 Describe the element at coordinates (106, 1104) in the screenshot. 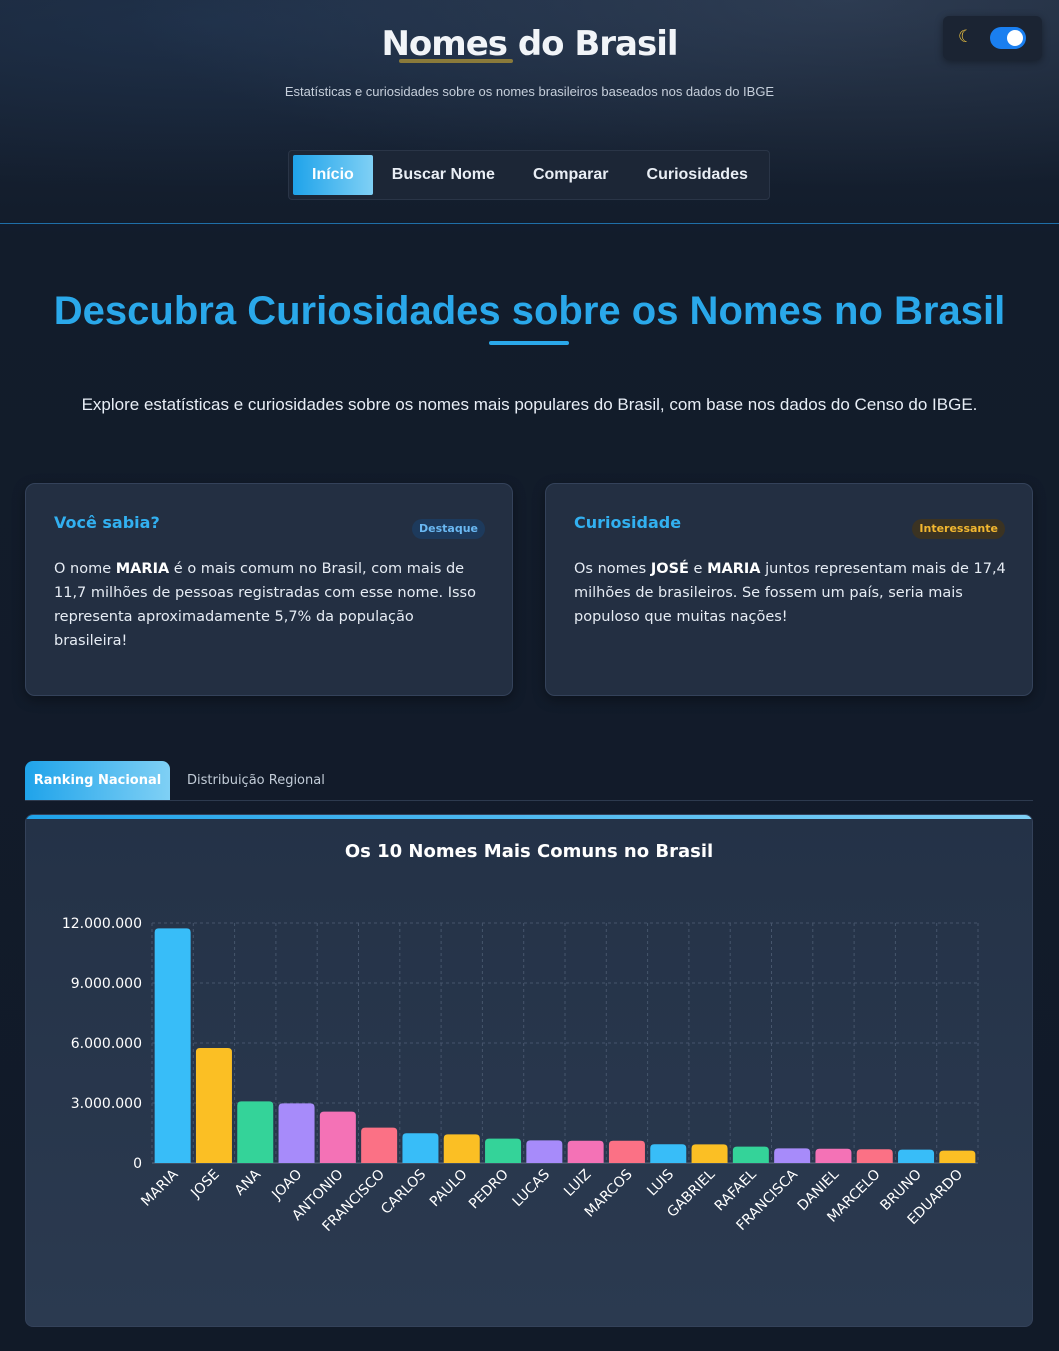

I see `y-tick-label: 3.000.000` at that location.